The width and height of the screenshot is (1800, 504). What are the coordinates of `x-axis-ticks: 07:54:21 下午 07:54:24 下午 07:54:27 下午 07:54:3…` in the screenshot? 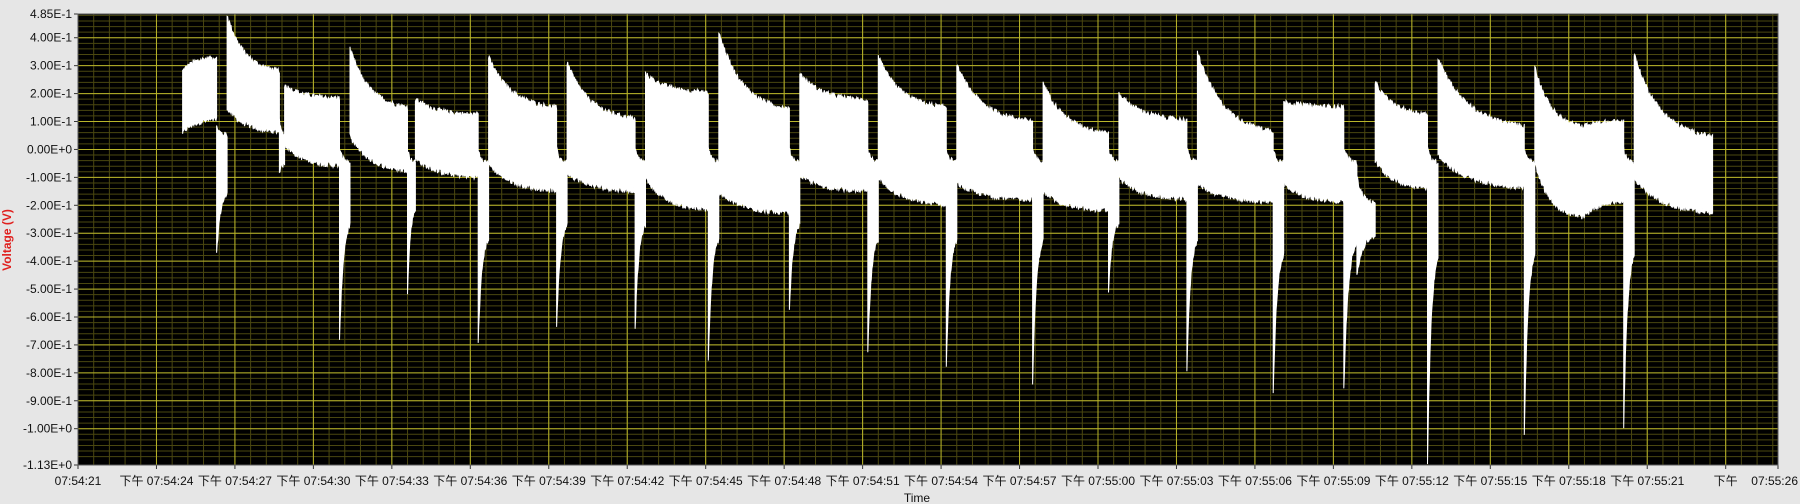 It's located at (926, 476).